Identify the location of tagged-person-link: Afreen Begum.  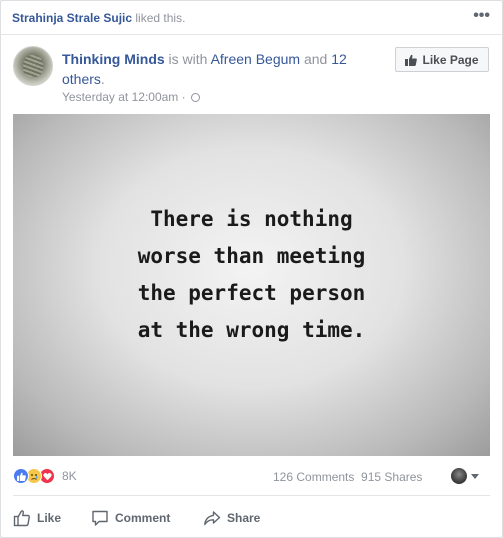
(256, 59).